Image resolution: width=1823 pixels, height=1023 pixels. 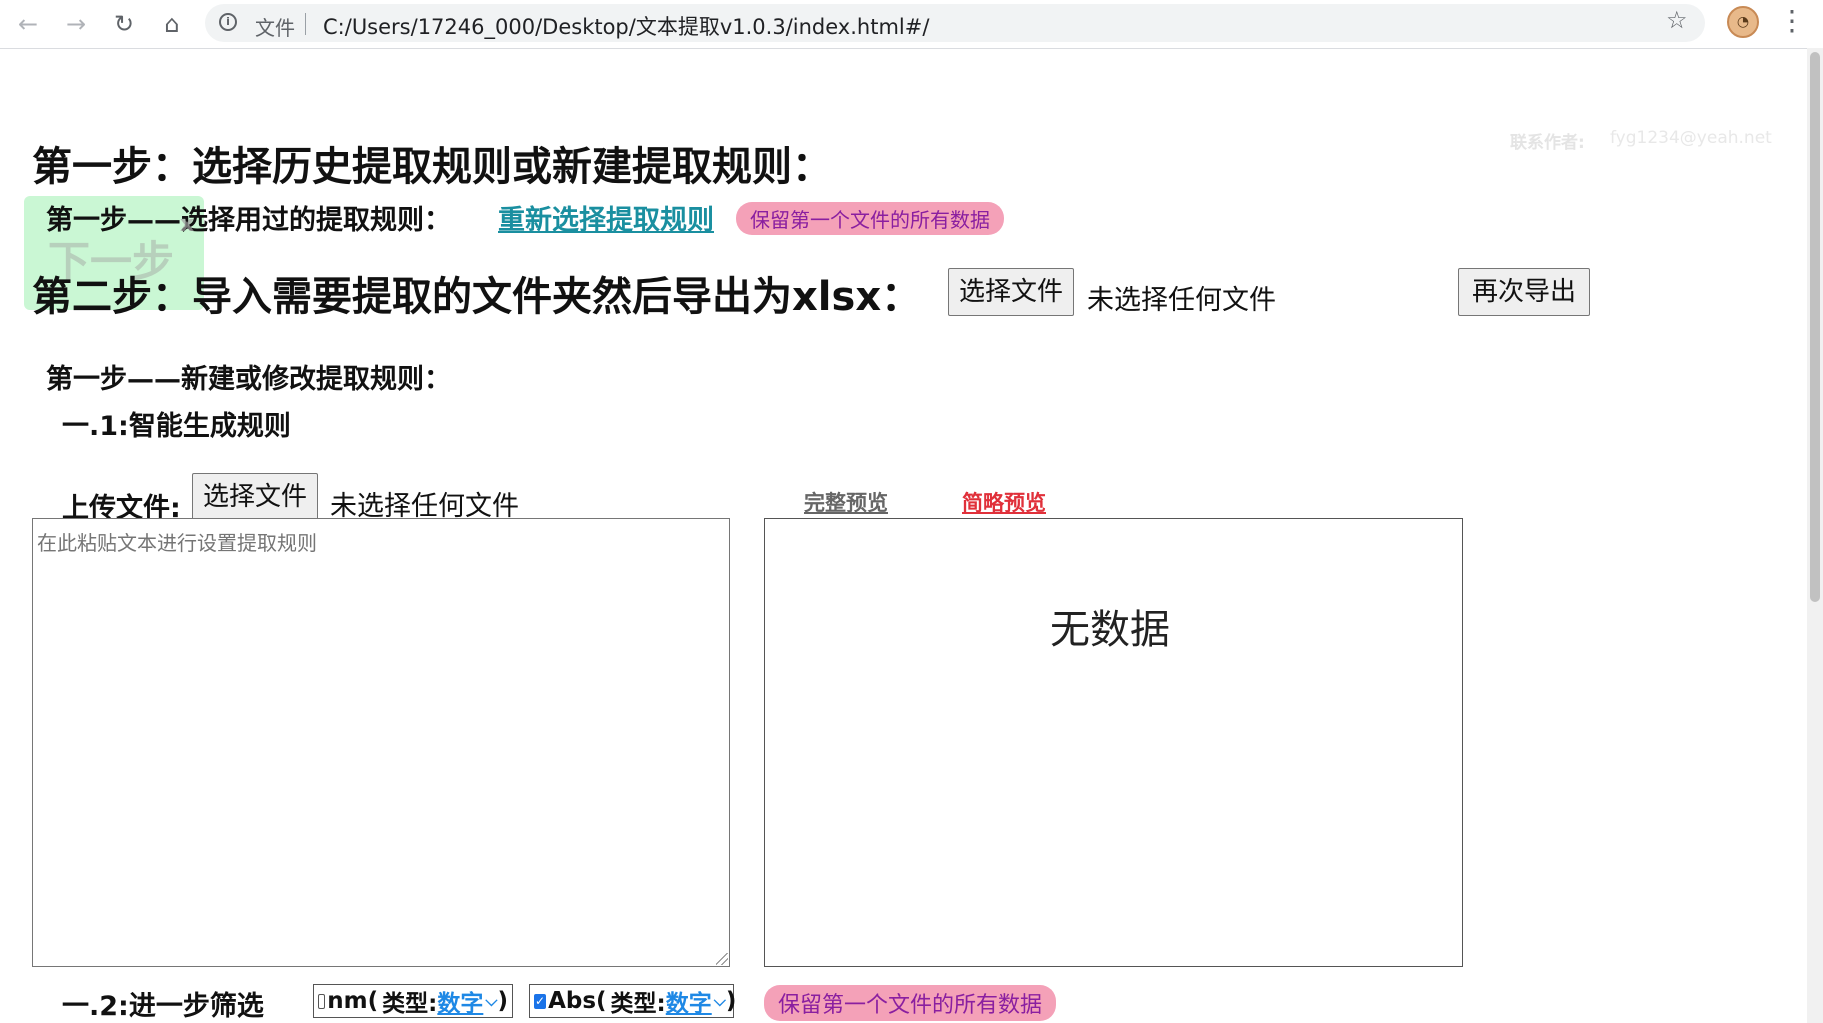 I want to click on filter-nm-name: nm, so click(x=347, y=1001).